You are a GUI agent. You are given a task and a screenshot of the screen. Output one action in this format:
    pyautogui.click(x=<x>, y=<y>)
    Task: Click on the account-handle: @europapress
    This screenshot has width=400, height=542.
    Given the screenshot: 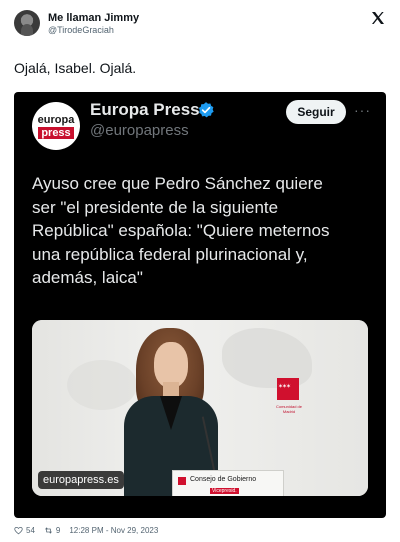 What is the action you would take?
    pyautogui.click(x=139, y=130)
    